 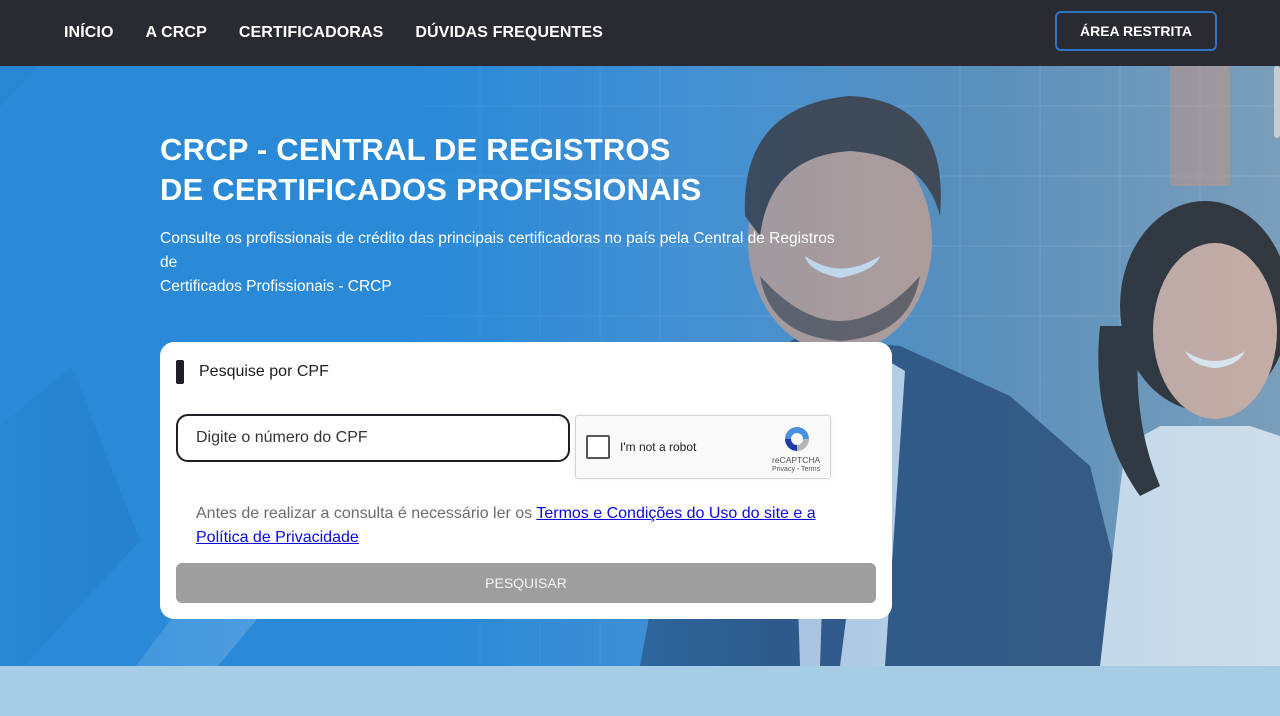 I want to click on search-button: PESQUISAR, so click(x=526, y=583).